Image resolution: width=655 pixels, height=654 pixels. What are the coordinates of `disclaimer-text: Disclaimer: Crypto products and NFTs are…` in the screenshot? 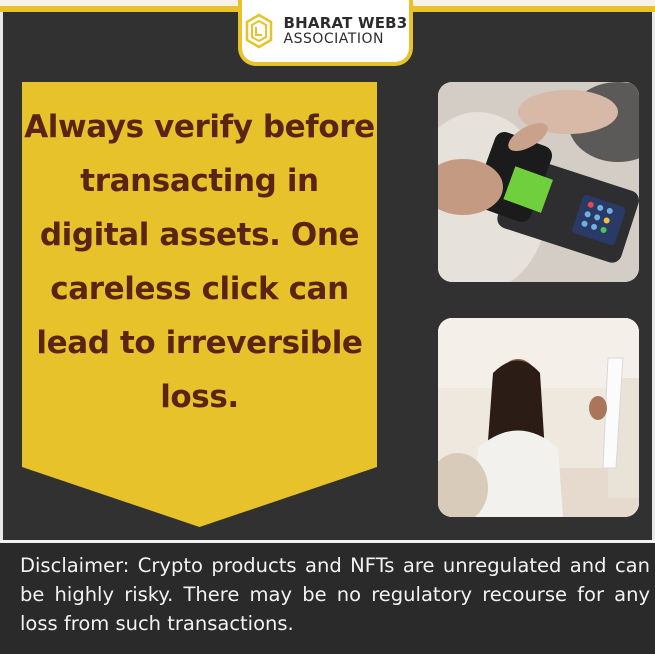 It's located at (335, 594).